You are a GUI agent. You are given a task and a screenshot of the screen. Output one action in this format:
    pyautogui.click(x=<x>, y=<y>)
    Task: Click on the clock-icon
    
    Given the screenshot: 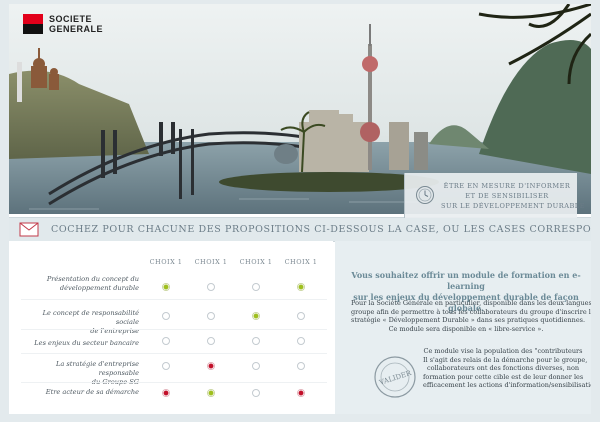 What is the action you would take?
    pyautogui.click(x=425, y=195)
    